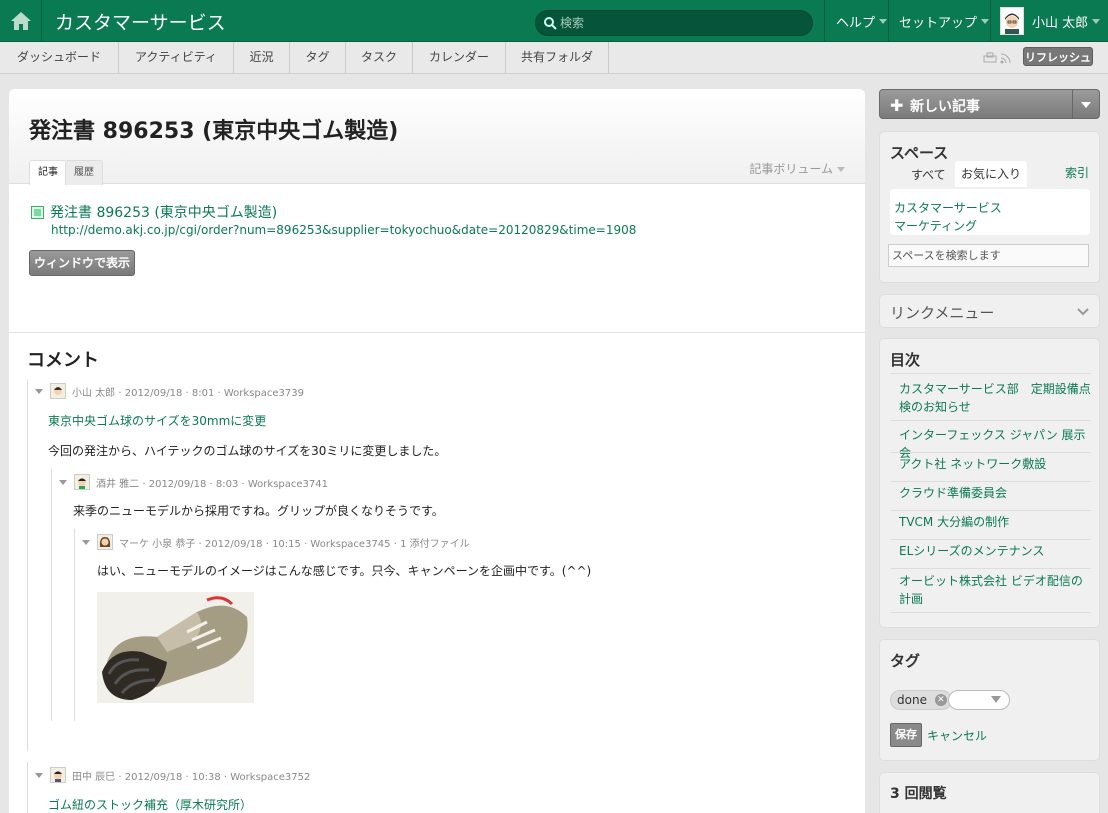 Image resolution: width=1108 pixels, height=813 pixels. Describe the element at coordinates (84, 172) in the screenshot. I see `tab-history: 履歴` at that location.